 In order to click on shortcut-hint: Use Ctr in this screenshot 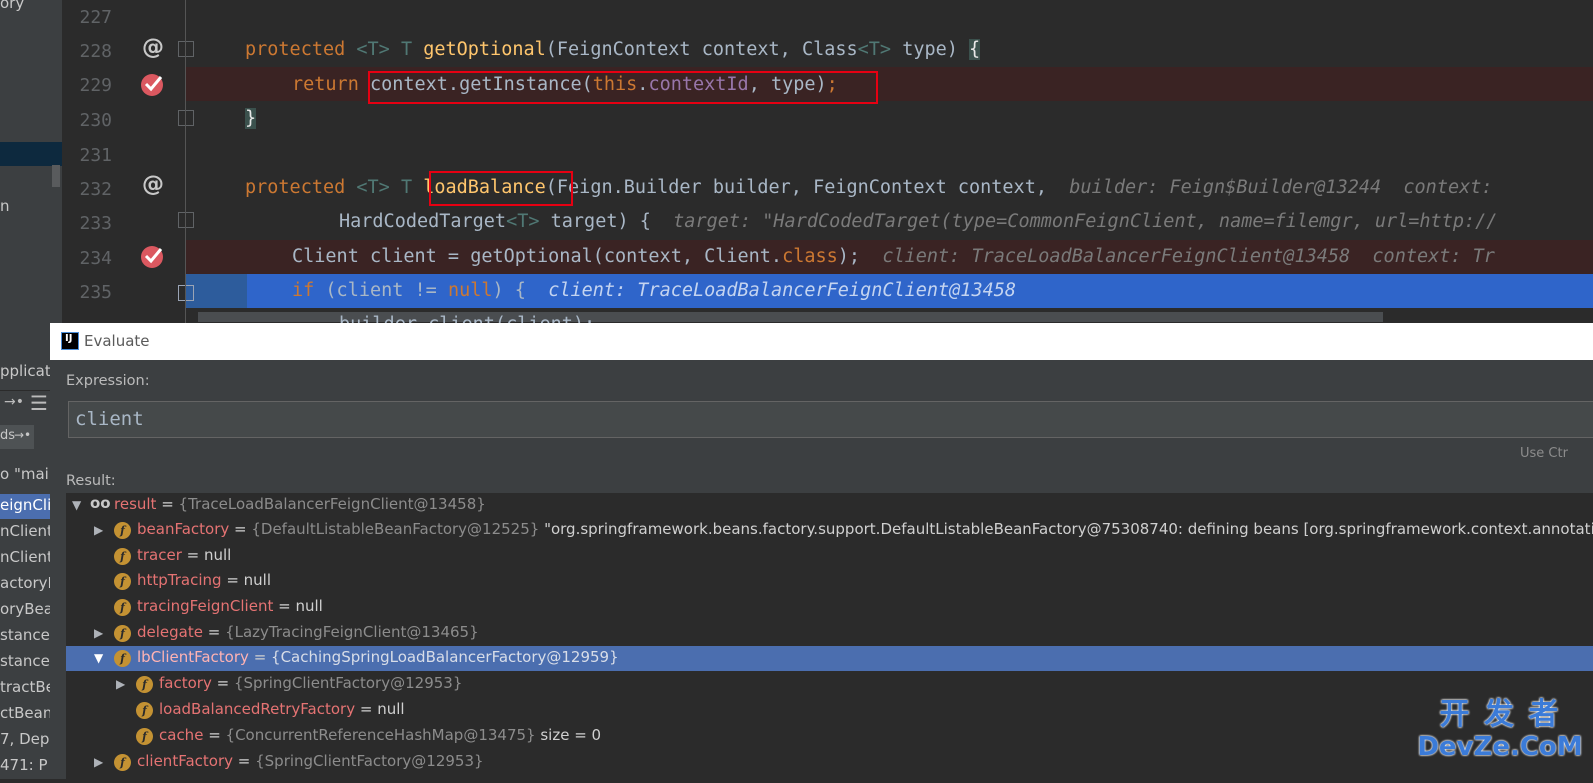, I will do `click(1544, 453)`.